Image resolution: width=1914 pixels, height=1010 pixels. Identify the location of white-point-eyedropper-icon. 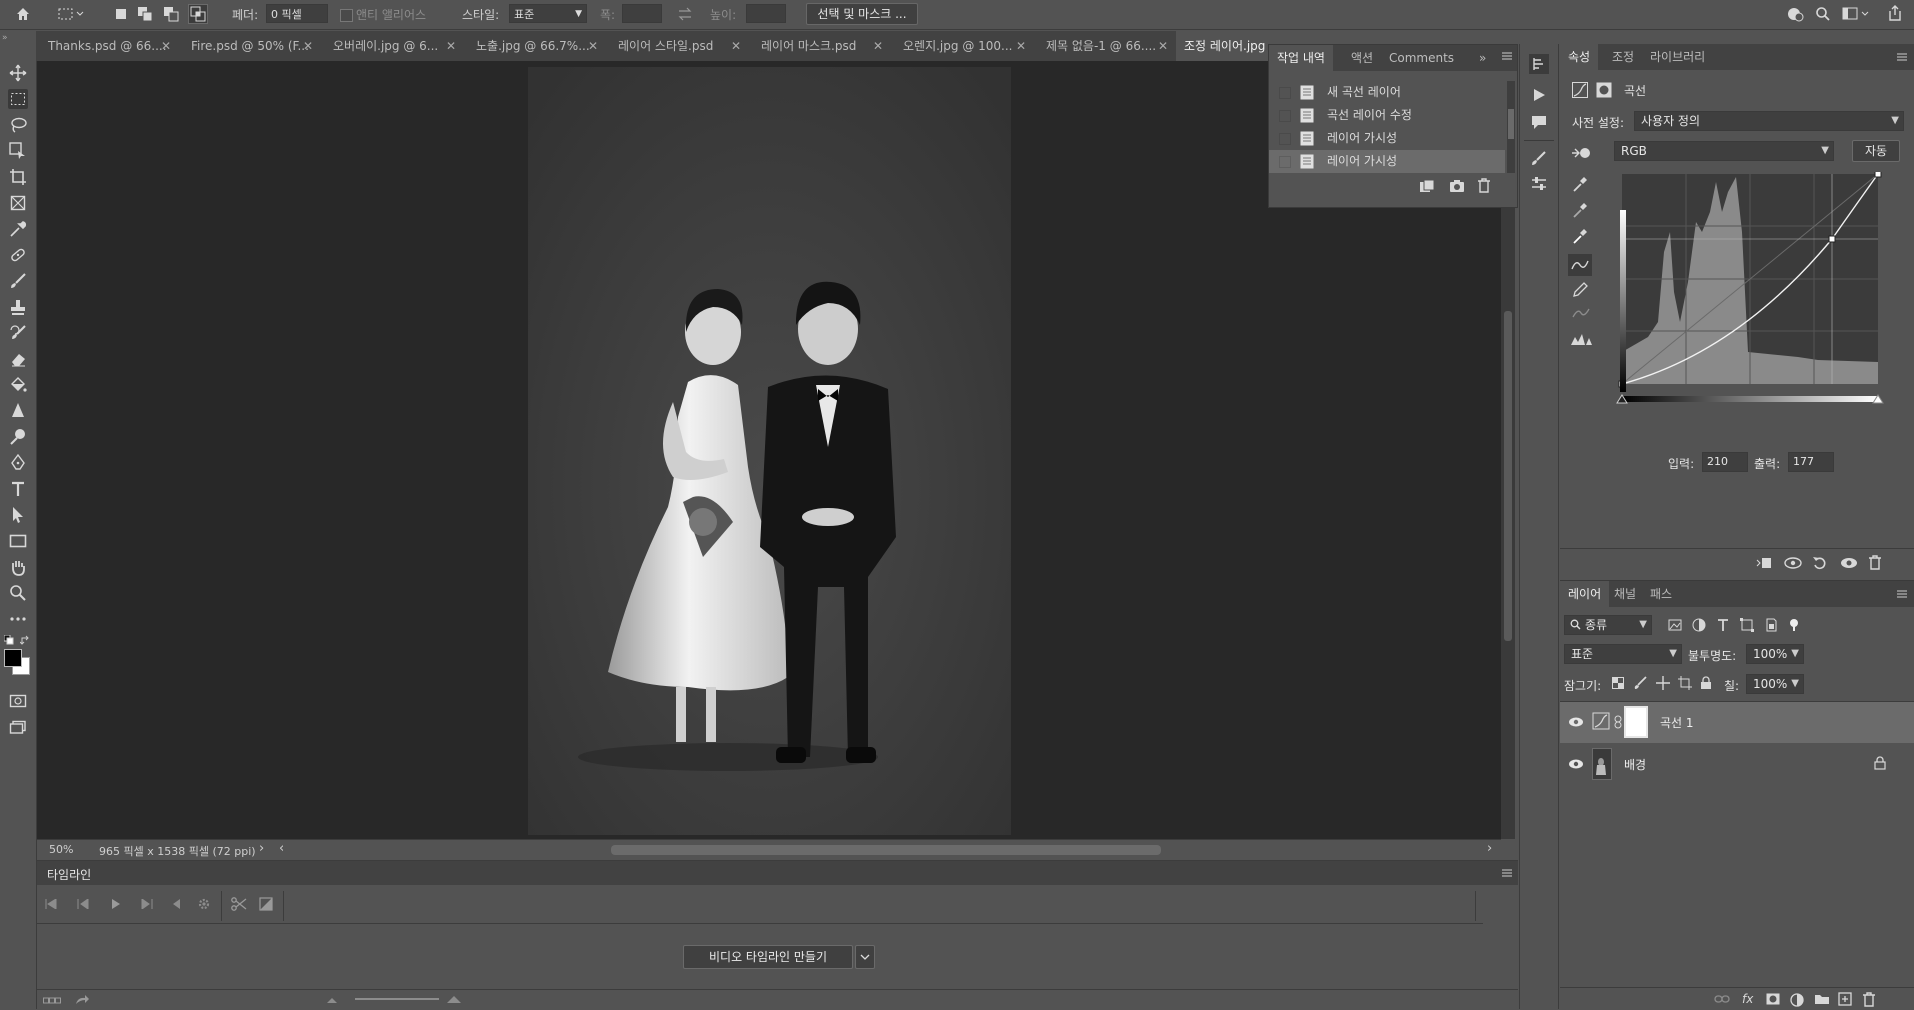
(1580, 236).